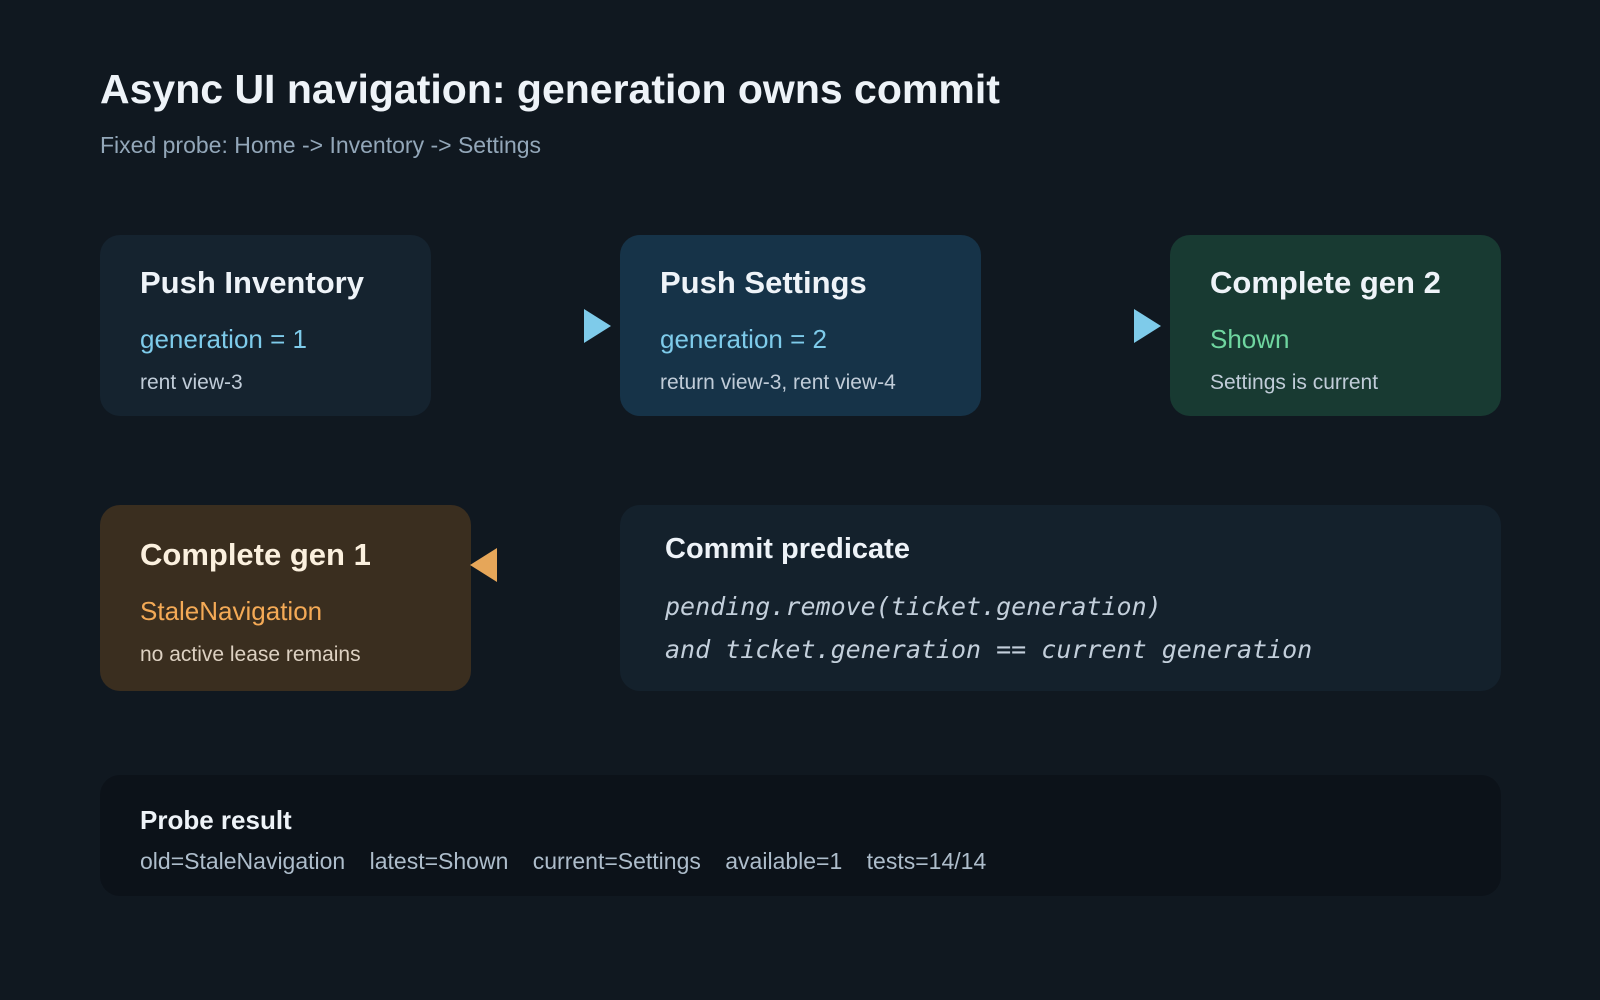  What do you see at coordinates (778, 382) in the screenshot?
I see `step-note: return view-3, rent view-4` at bounding box center [778, 382].